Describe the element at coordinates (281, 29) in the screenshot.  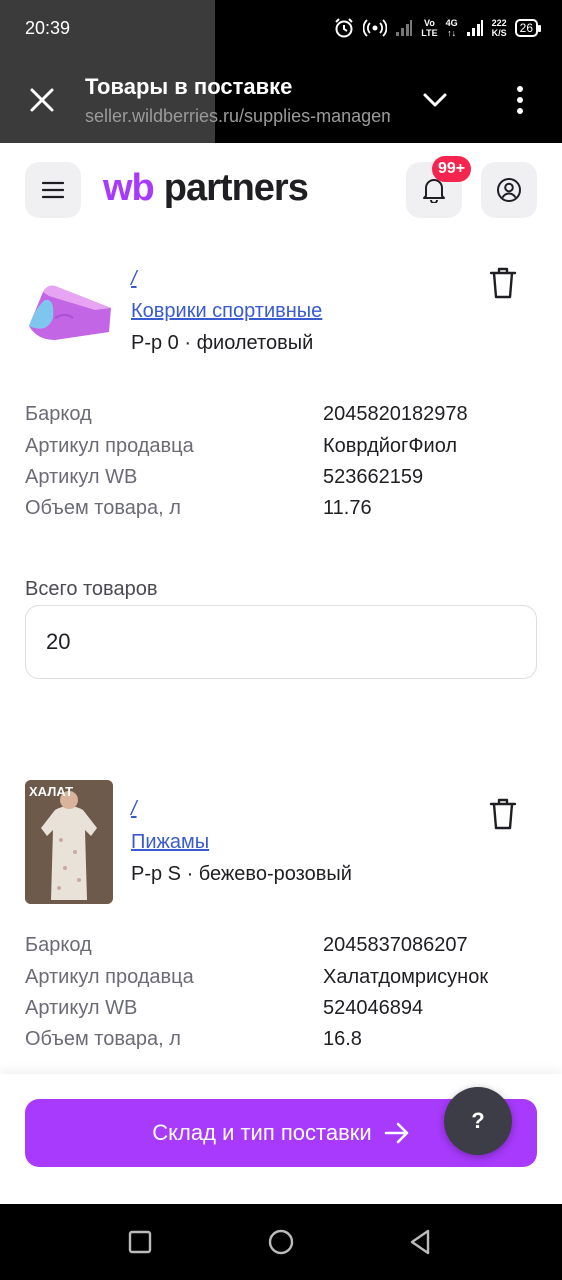
I see `status-bar: 20:39 Vo LTE 4G ↑↓ 222 K/S 26` at that location.